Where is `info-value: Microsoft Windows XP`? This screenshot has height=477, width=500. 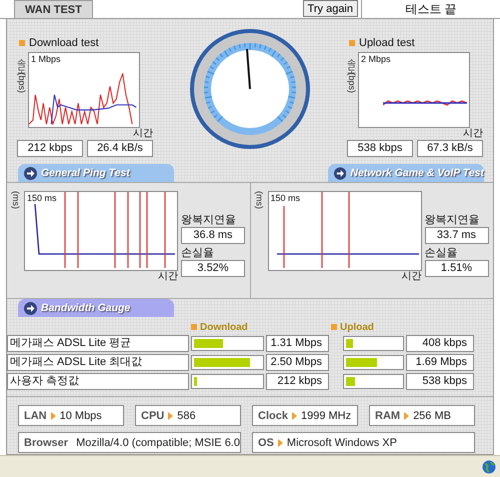
info-value: Microsoft Windows XP is located at coordinates (341, 442).